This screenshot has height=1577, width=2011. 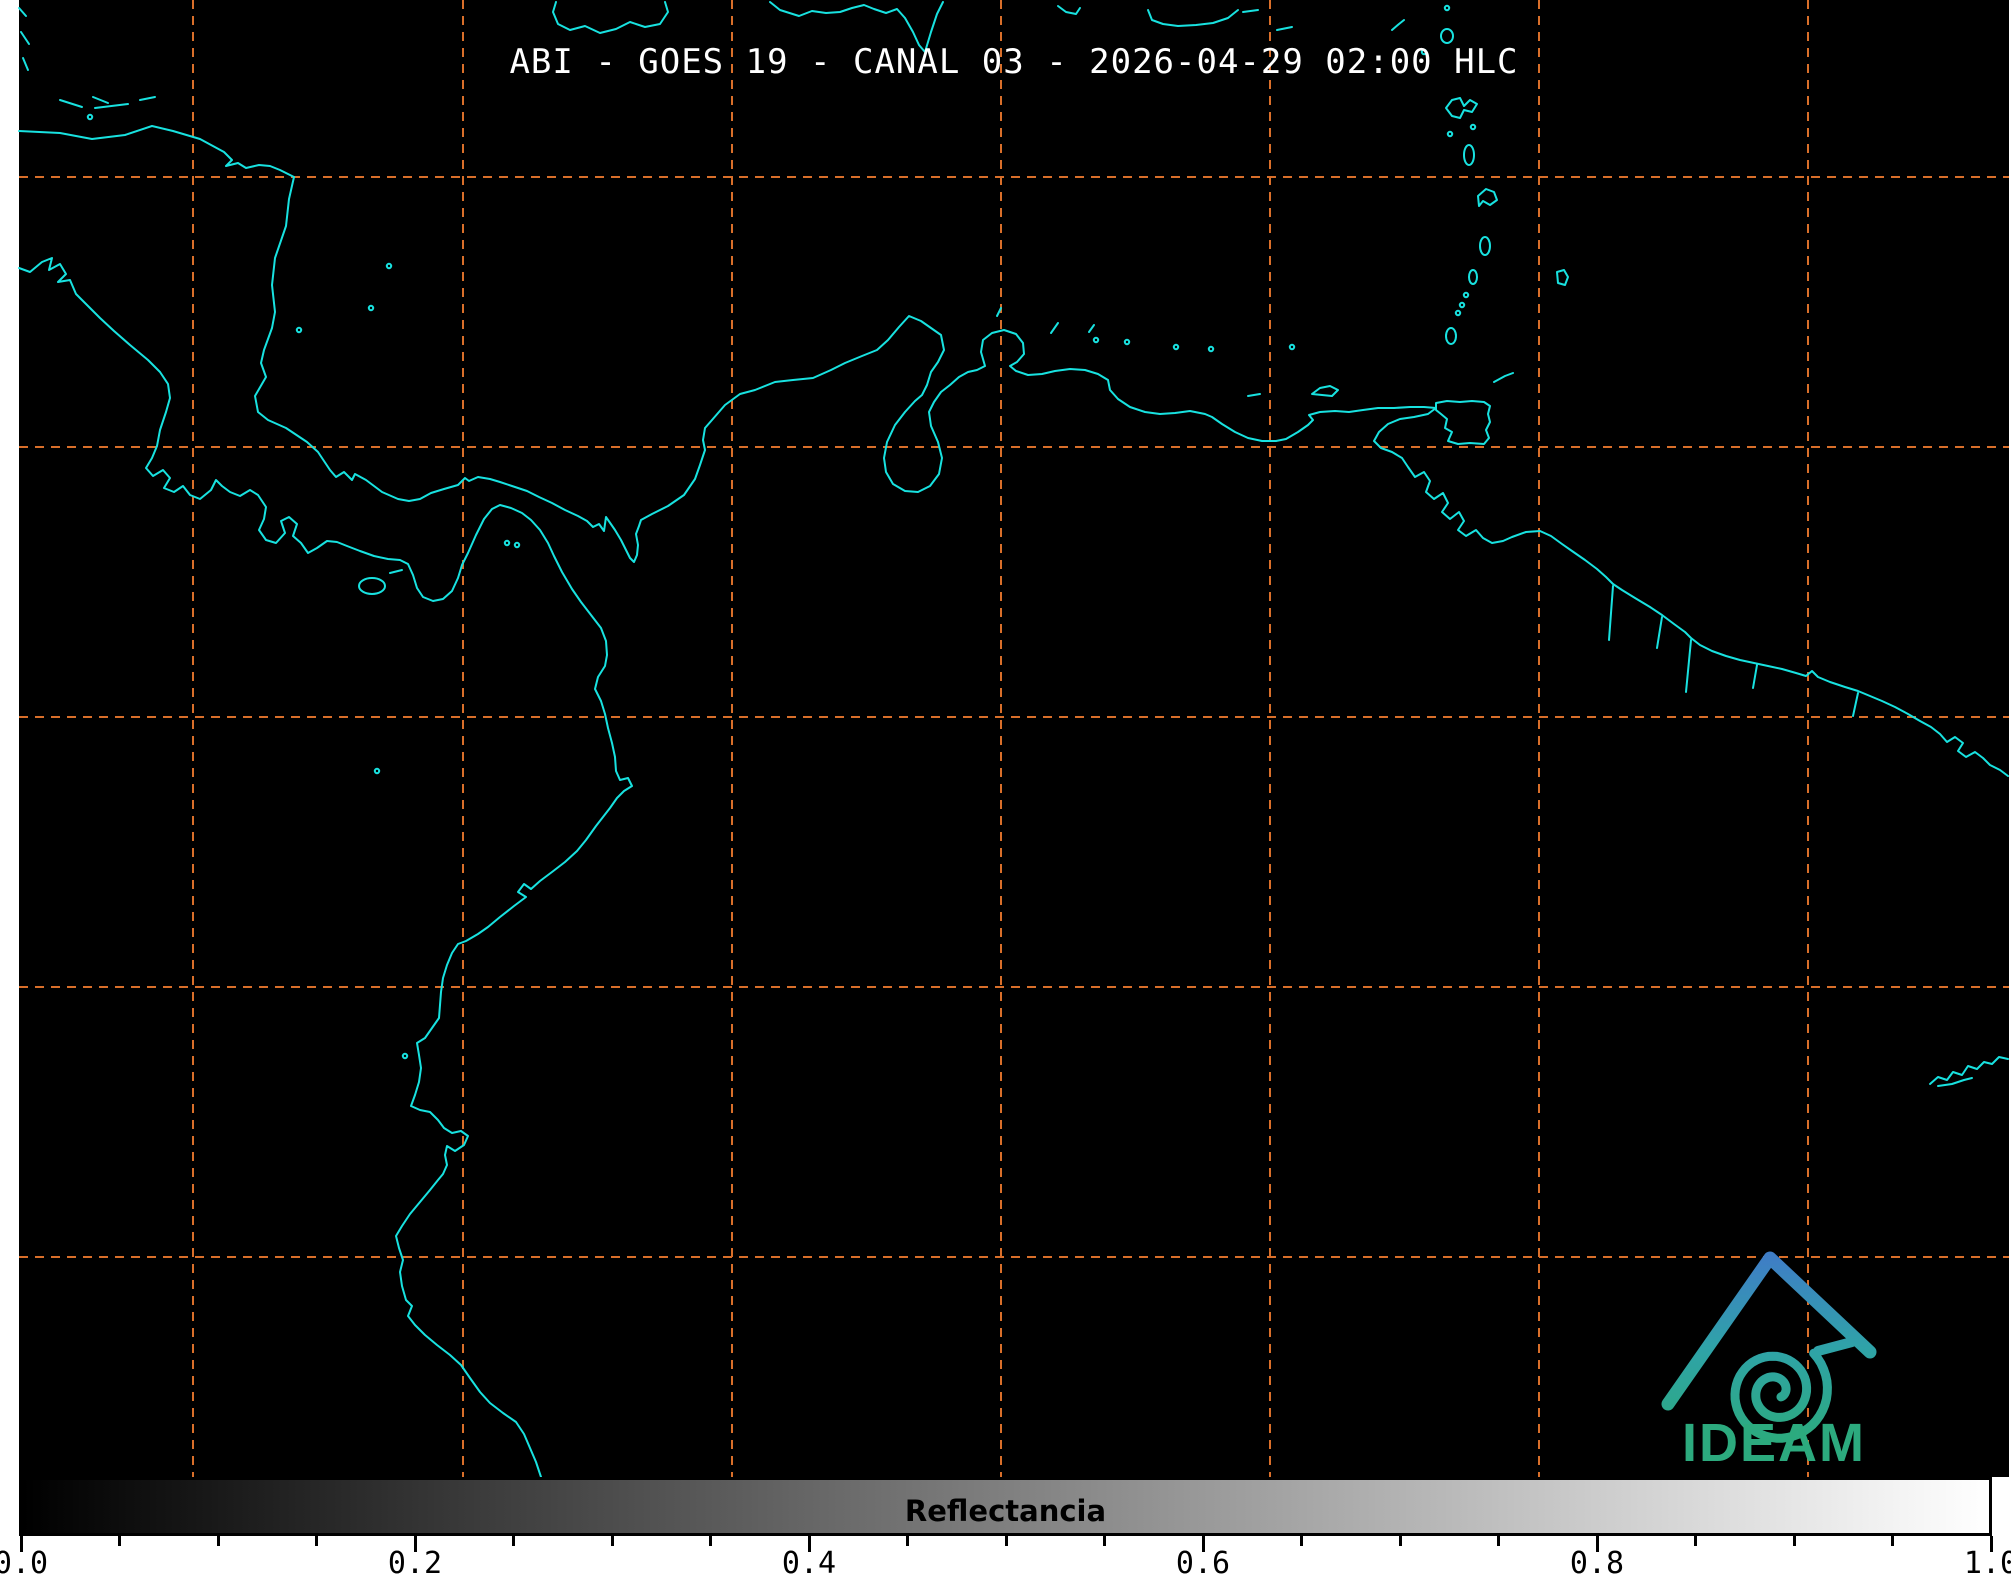 What do you see at coordinates (809, 1561) in the screenshot?
I see `colorbar-tick-label: 0.4` at bounding box center [809, 1561].